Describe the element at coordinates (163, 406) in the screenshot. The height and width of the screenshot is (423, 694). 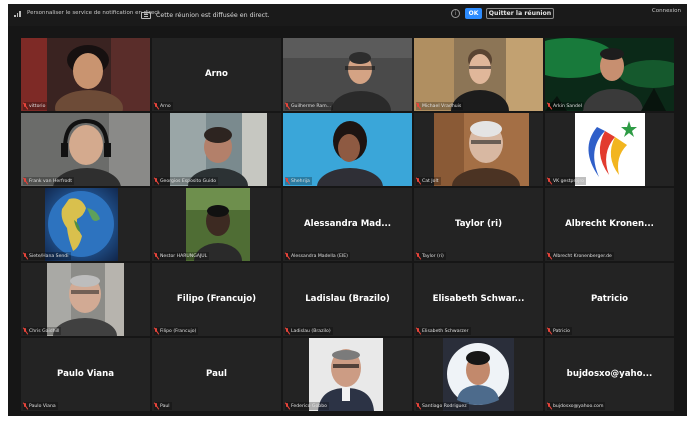
I see `participant-label: Paul` at that location.